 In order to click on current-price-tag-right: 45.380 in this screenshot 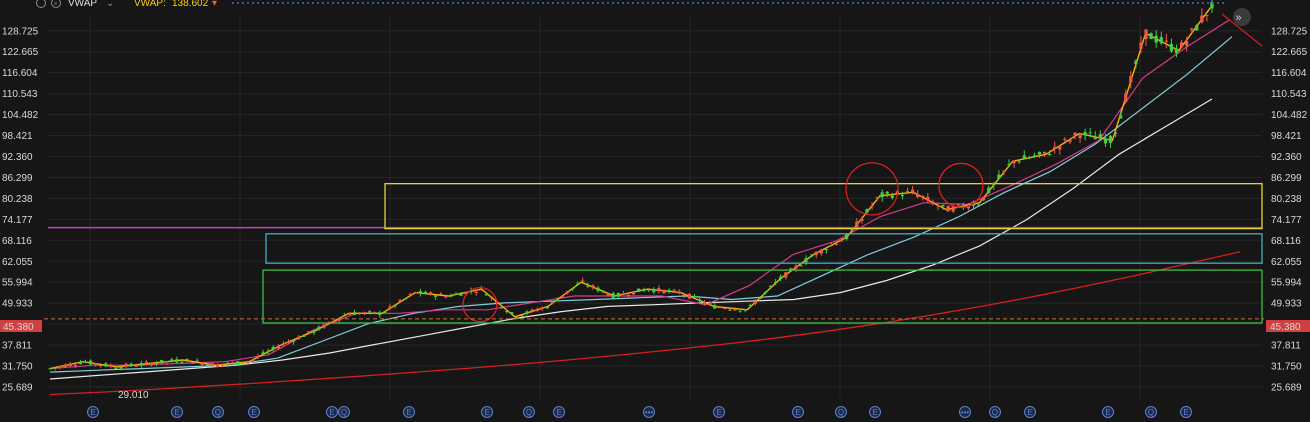, I will do `click(1285, 327)`.